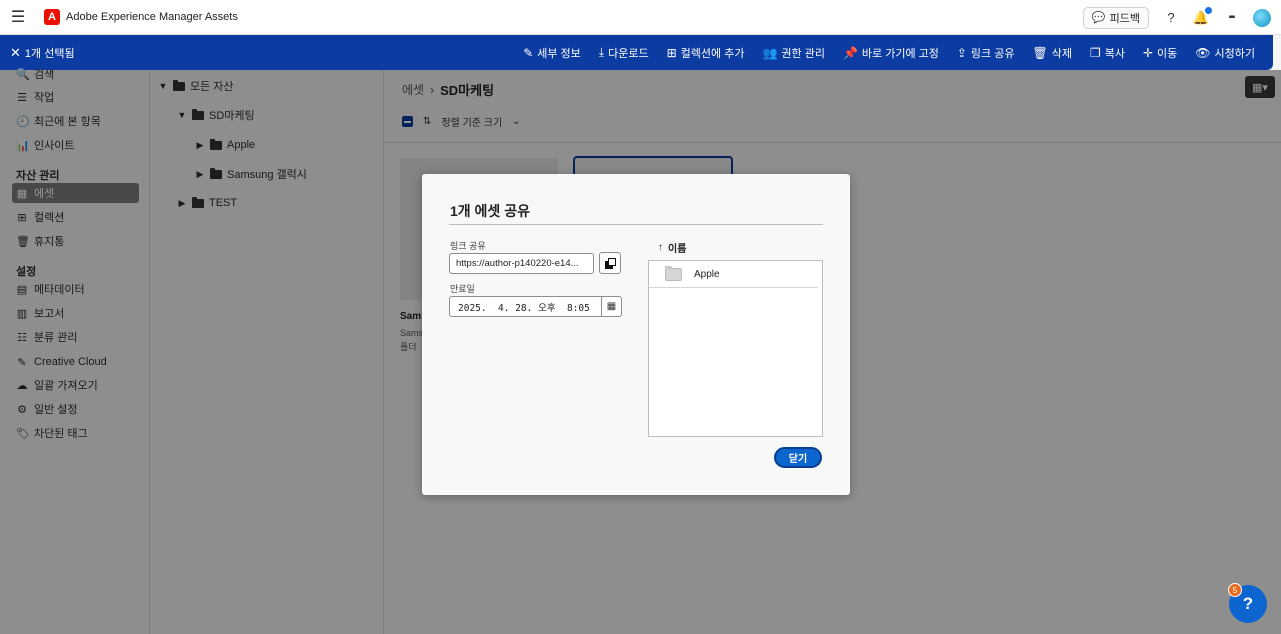  Describe the element at coordinates (986, 53) in the screenshot. I see `action-share-link-button: ⇪ 링크 공유` at that location.